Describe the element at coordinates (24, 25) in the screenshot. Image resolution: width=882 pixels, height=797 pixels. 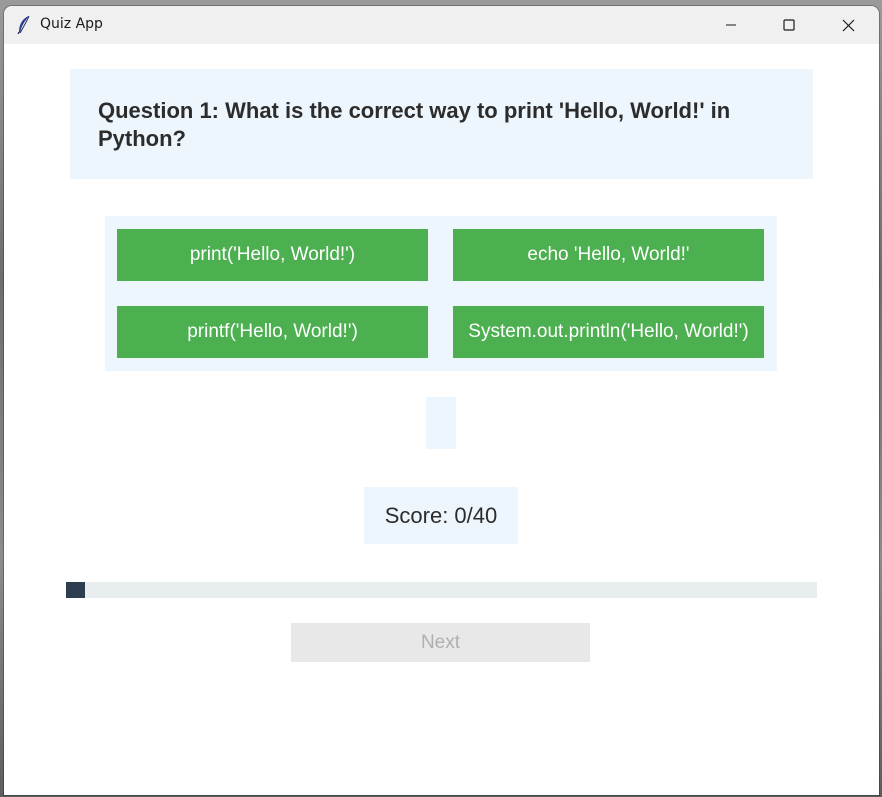
I see `feather-icon` at that location.